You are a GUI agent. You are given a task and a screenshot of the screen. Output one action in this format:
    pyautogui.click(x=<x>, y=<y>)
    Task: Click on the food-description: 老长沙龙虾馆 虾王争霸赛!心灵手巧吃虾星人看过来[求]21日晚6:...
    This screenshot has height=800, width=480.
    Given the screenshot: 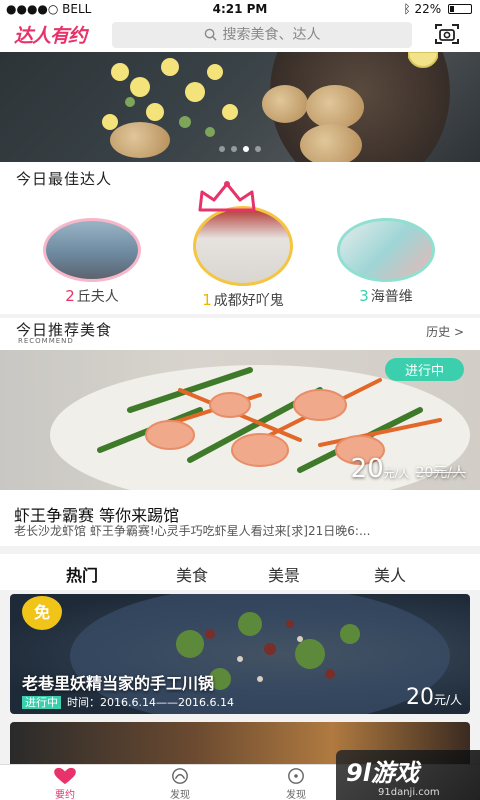 What is the action you would take?
    pyautogui.click(x=192, y=531)
    